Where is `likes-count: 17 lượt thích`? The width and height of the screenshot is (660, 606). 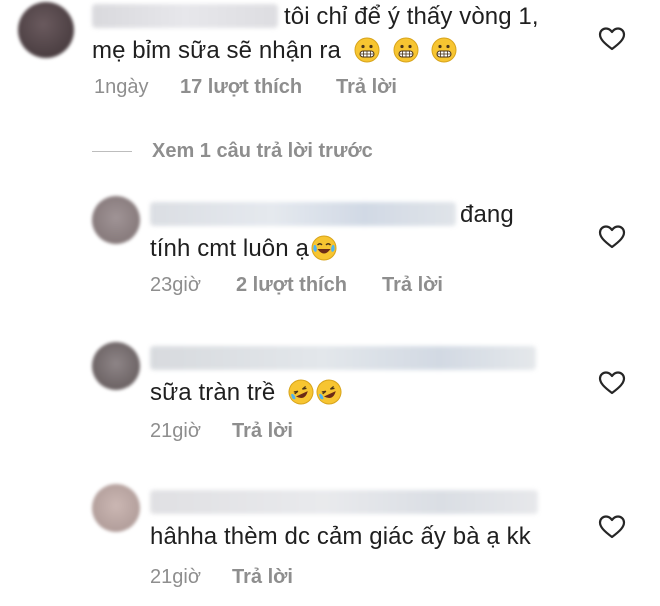 likes-count: 17 lượt thích is located at coordinates (258, 87).